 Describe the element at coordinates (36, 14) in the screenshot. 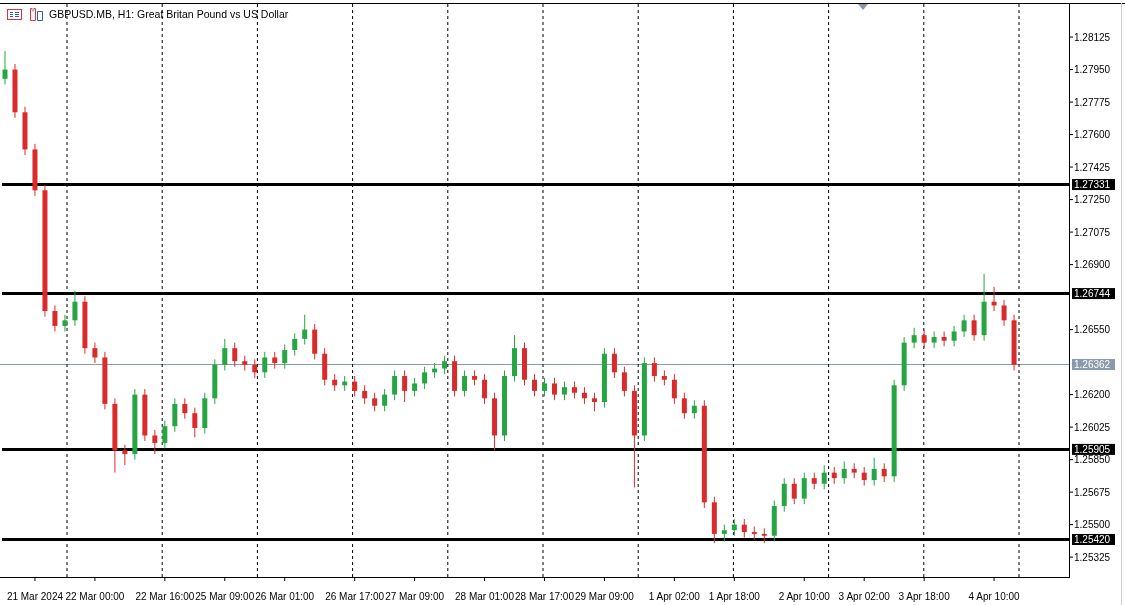

I see `chart-icon` at that location.